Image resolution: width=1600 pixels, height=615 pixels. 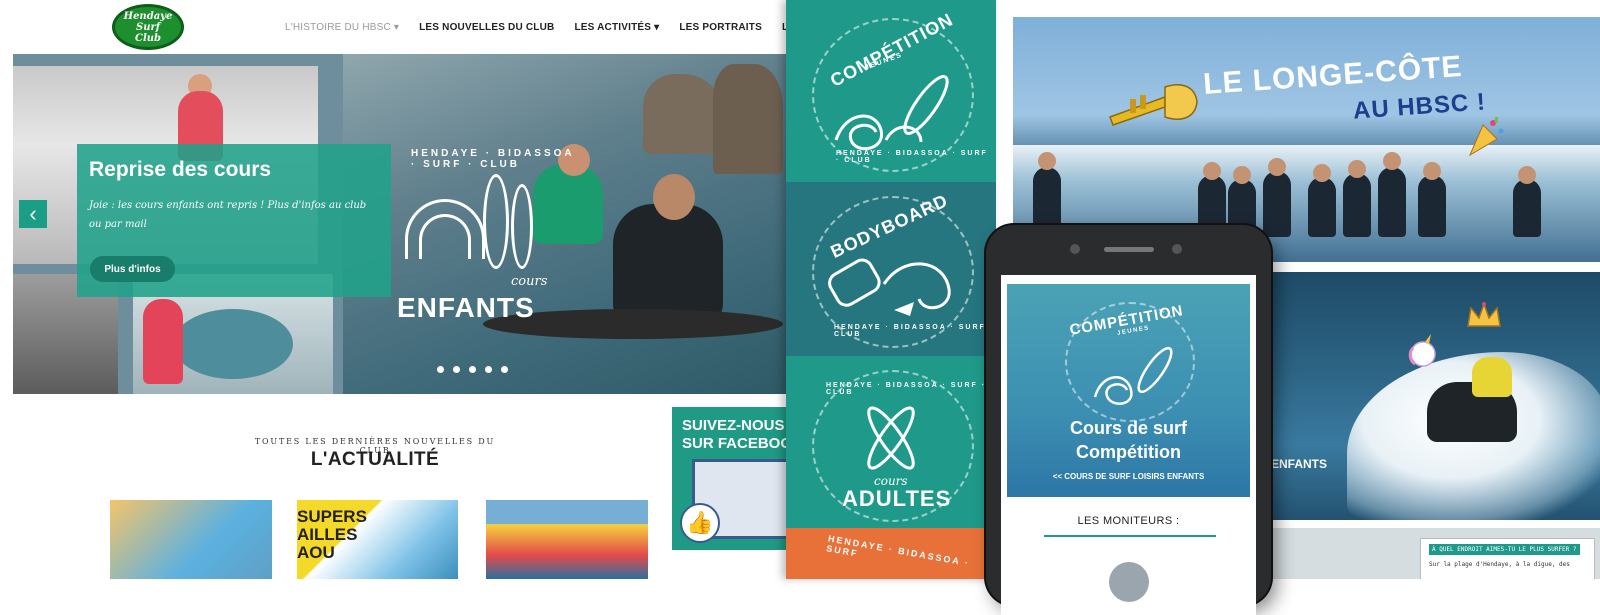 What do you see at coordinates (1422, 350) in the screenshot?
I see `unicorn-icon` at bounding box center [1422, 350].